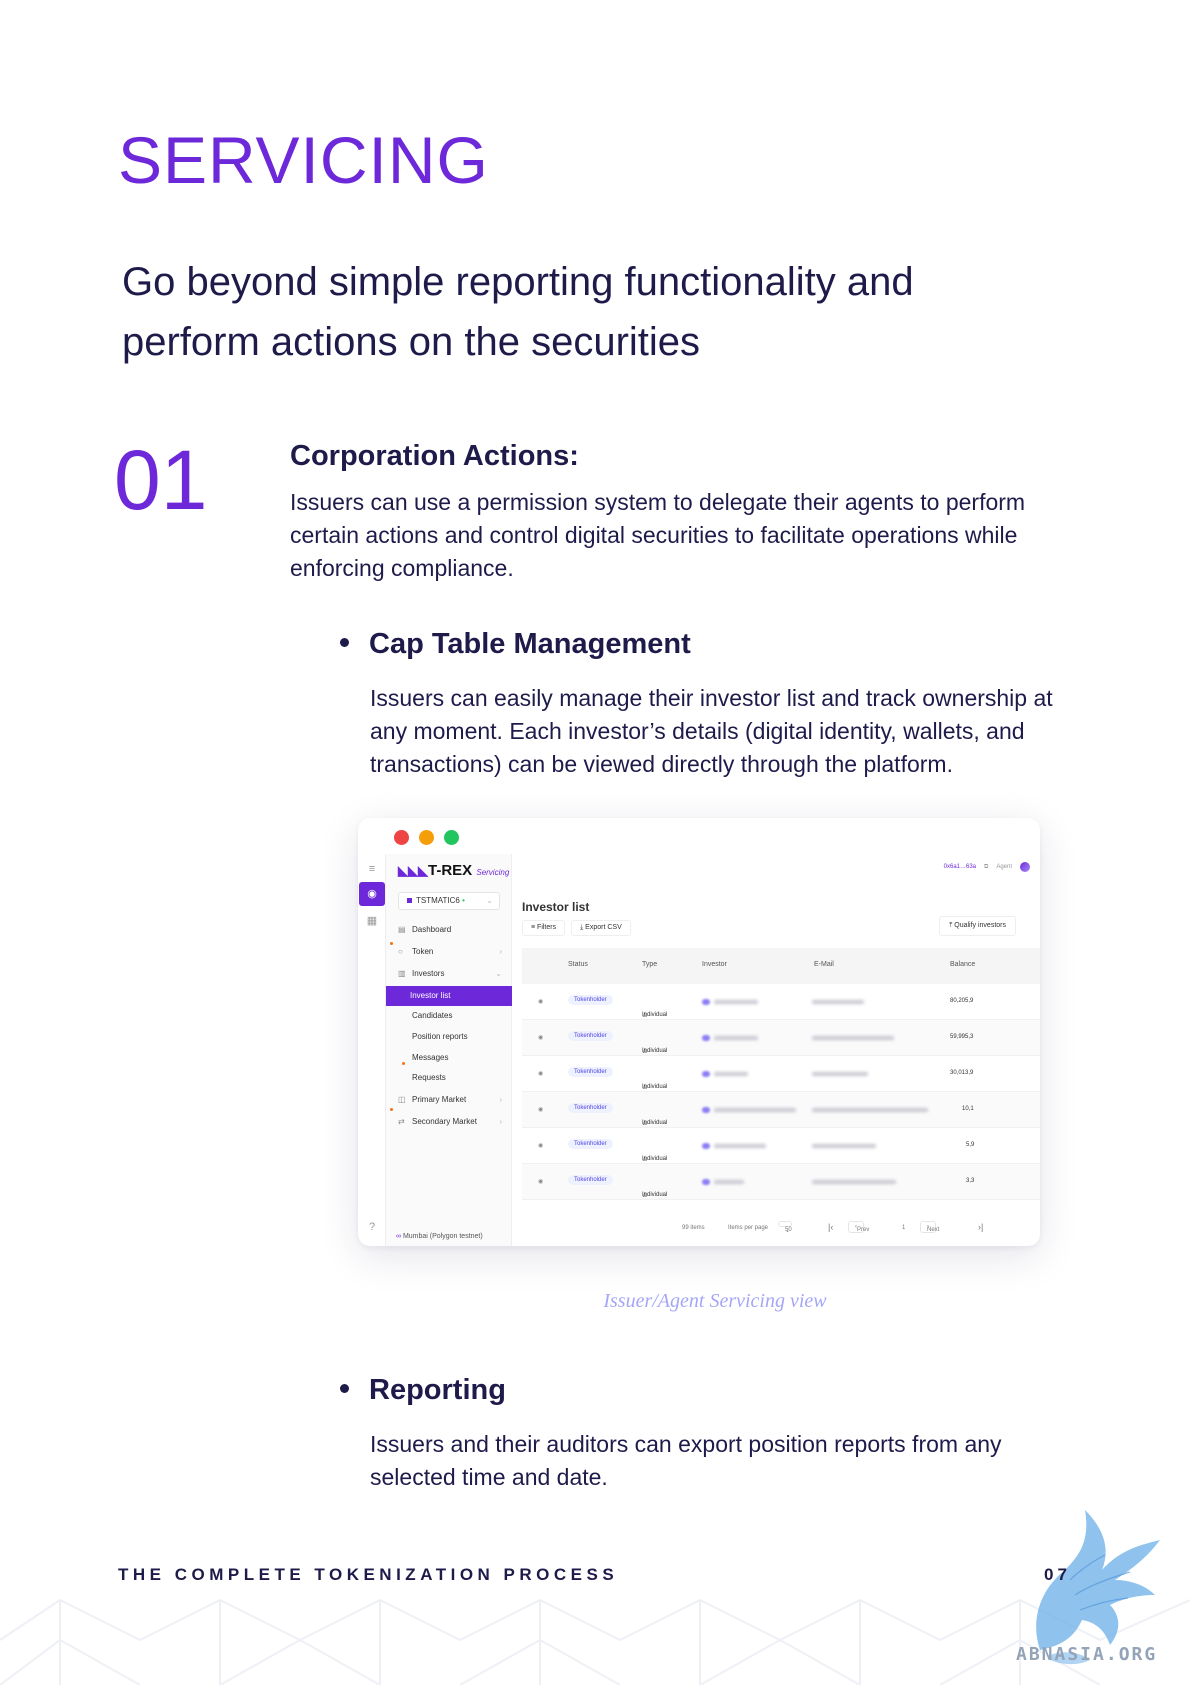  Describe the element at coordinates (437, 1390) in the screenshot. I see `bullet-title-text: Reporting` at that location.